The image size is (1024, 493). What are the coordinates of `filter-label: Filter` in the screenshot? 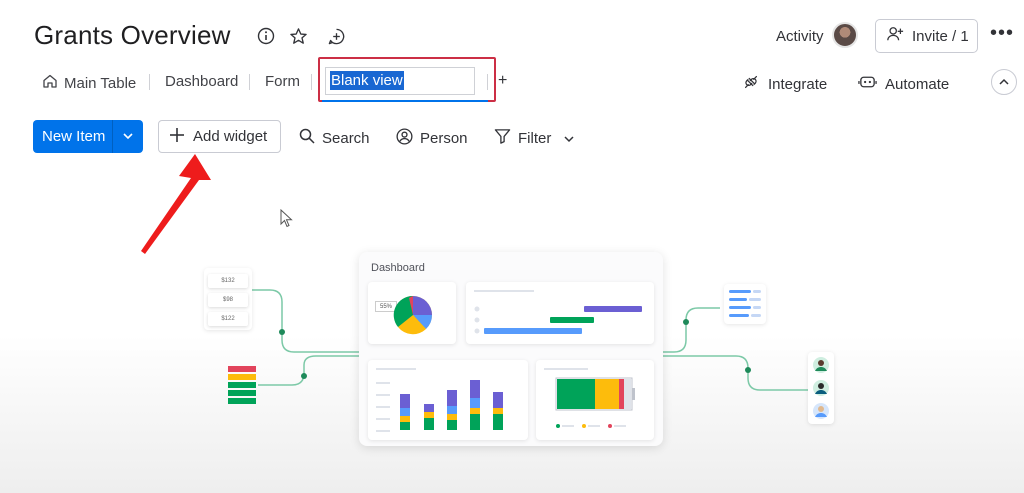 It's located at (535, 138).